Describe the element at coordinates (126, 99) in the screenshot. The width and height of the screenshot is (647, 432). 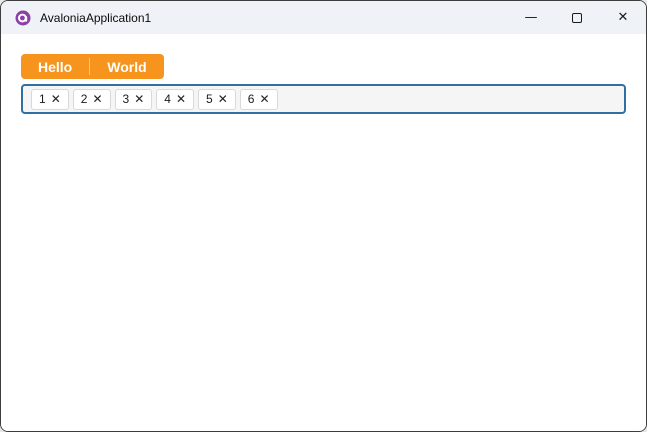
I see `chip-label: 3` at that location.